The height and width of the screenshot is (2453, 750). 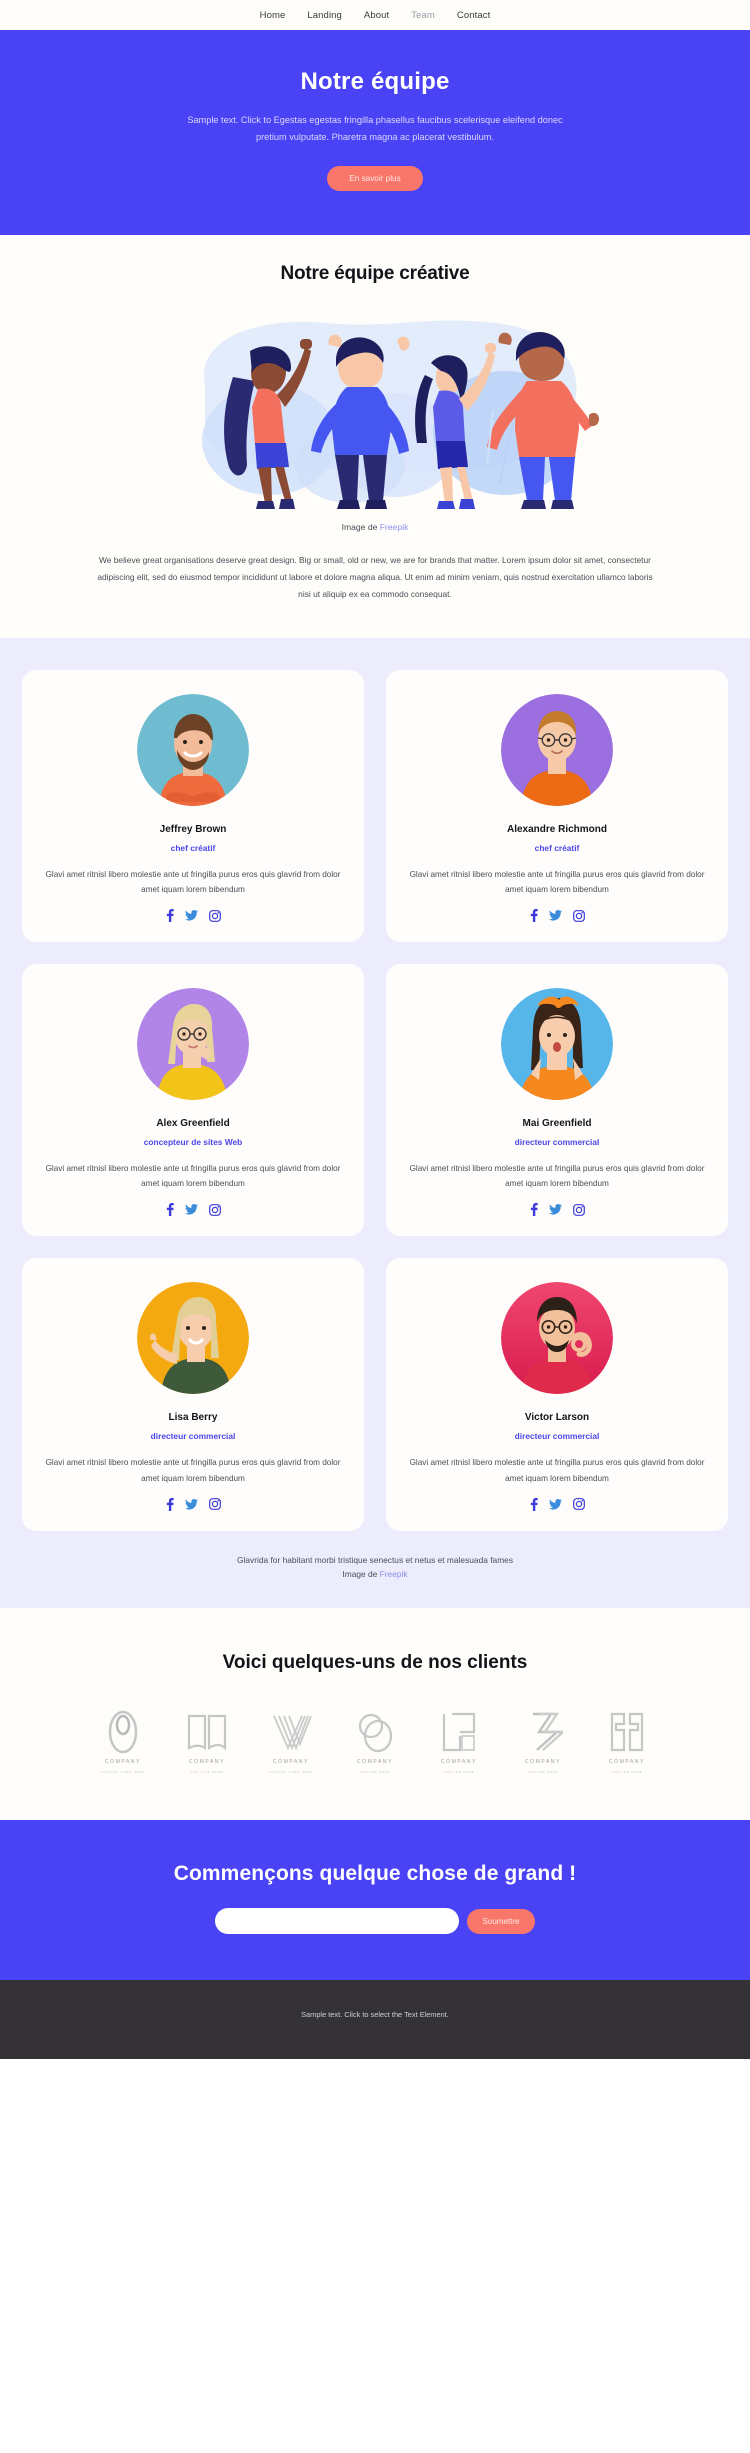 What do you see at coordinates (361, 1574) in the screenshot?
I see `team-footer-credit-prefix: Image de` at bounding box center [361, 1574].